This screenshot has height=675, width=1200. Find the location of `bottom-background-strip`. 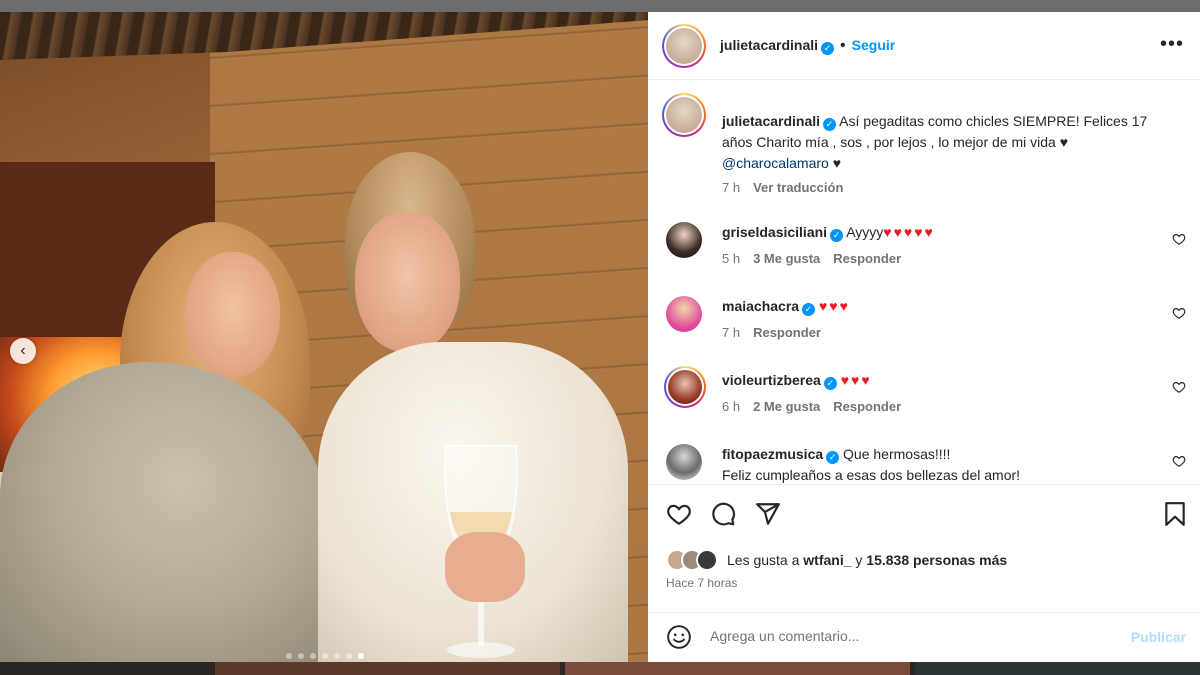

bottom-background-strip is located at coordinates (600, 668).